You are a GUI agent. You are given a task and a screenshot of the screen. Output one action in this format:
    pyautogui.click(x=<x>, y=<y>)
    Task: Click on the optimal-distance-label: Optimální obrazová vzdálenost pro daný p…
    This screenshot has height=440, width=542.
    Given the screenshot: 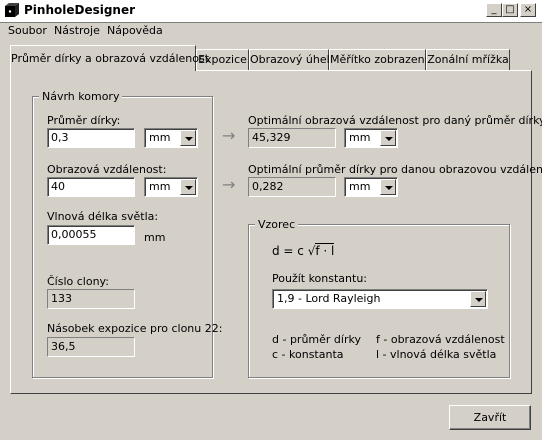 What is the action you would take?
    pyautogui.click(x=395, y=120)
    